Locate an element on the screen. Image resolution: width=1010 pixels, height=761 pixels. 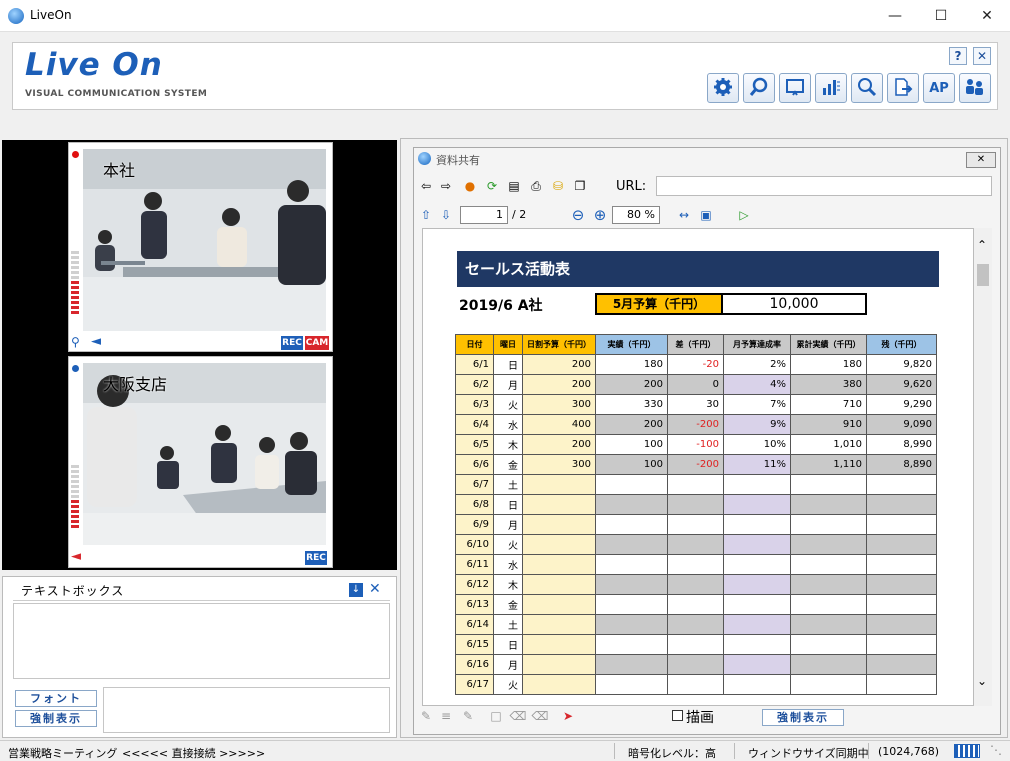
cell-cumulative: 910 is located at coordinates (828, 424).